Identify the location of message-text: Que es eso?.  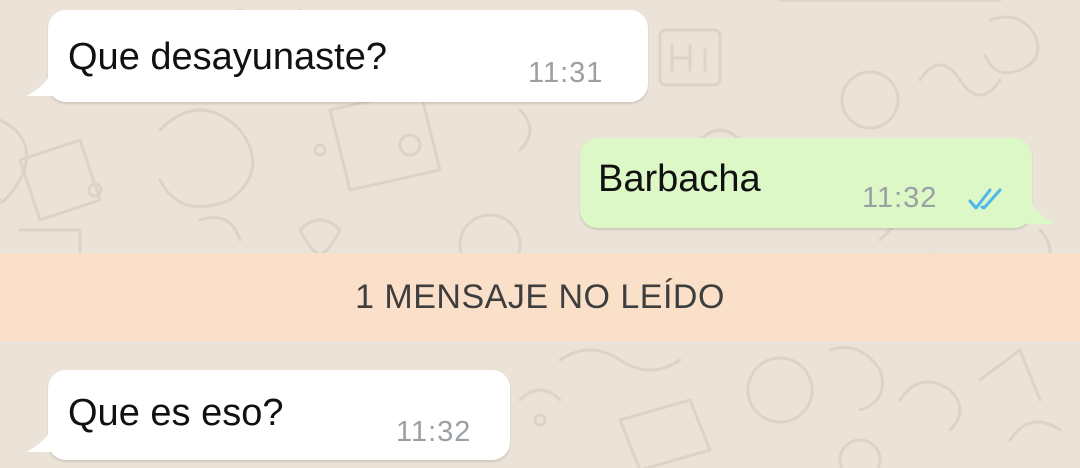
(176, 413).